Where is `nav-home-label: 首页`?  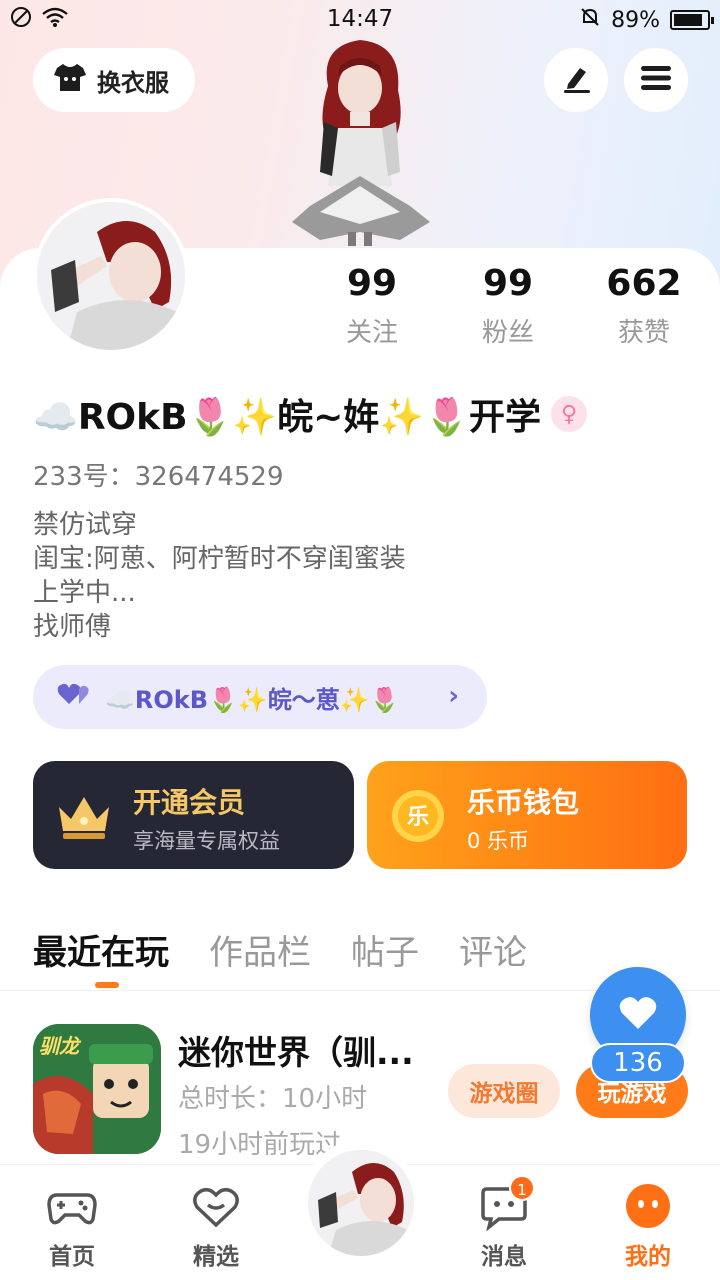
nav-home-label: 首页 is located at coordinates (72, 1257).